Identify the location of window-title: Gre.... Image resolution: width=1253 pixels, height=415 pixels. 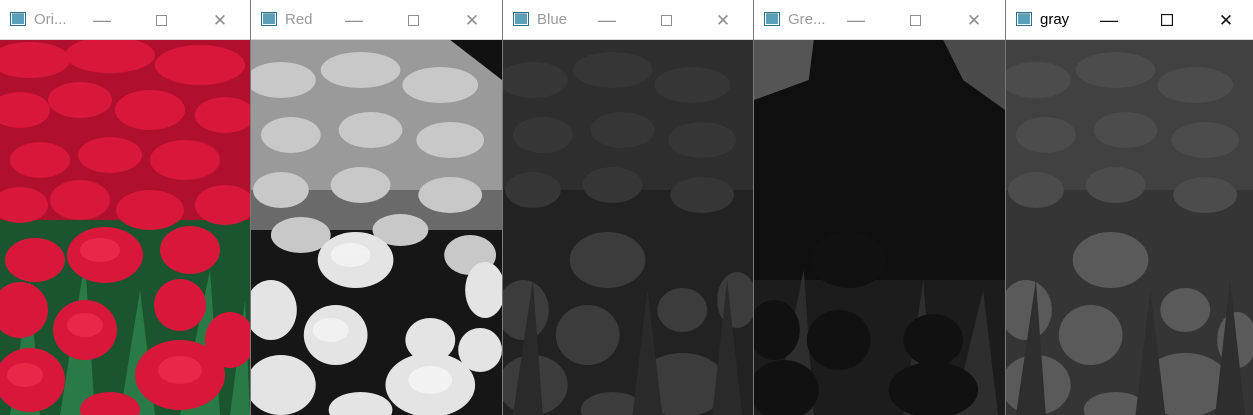
(807, 19).